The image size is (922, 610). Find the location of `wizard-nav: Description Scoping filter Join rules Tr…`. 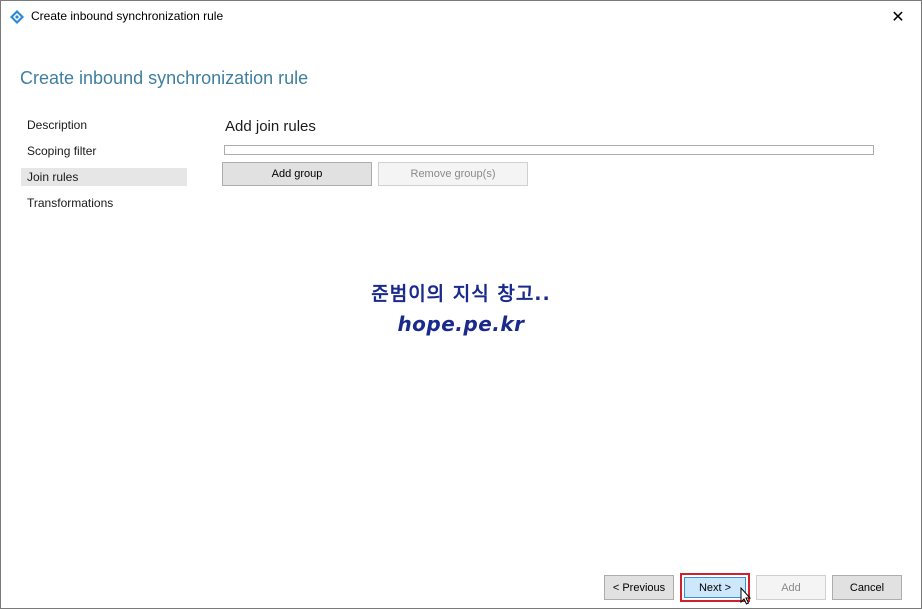

wizard-nav: Description Scoping filter Join rules Tr… is located at coordinates (104, 168).